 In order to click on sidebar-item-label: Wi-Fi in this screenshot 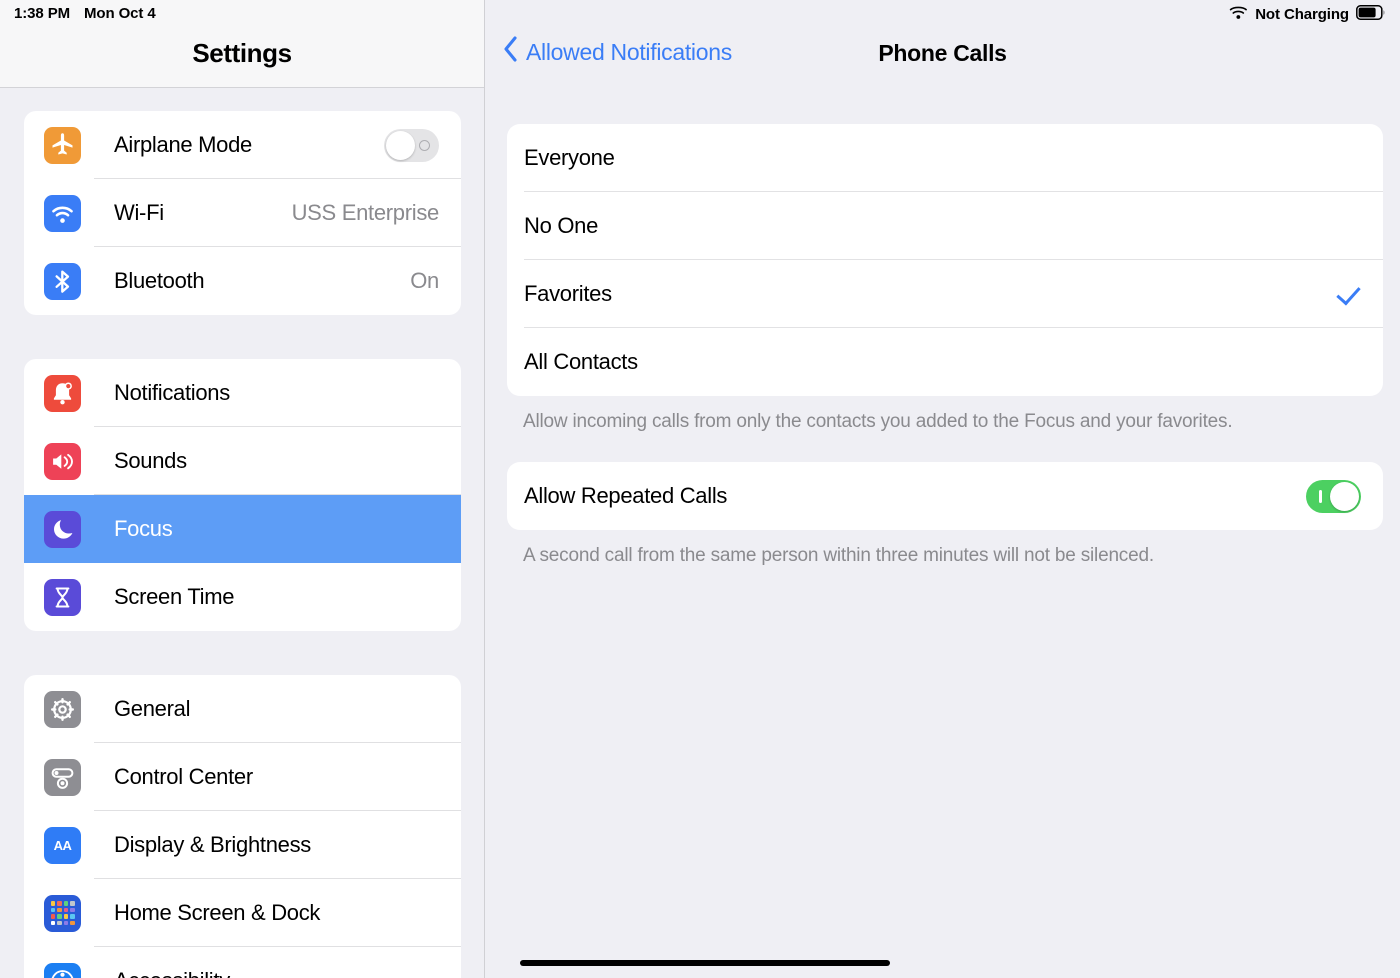, I will do `click(139, 212)`.